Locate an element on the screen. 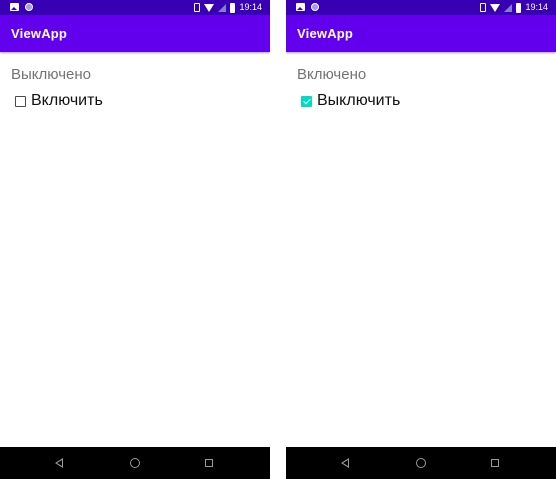  checkbox-checked-icon is located at coordinates (306, 101).